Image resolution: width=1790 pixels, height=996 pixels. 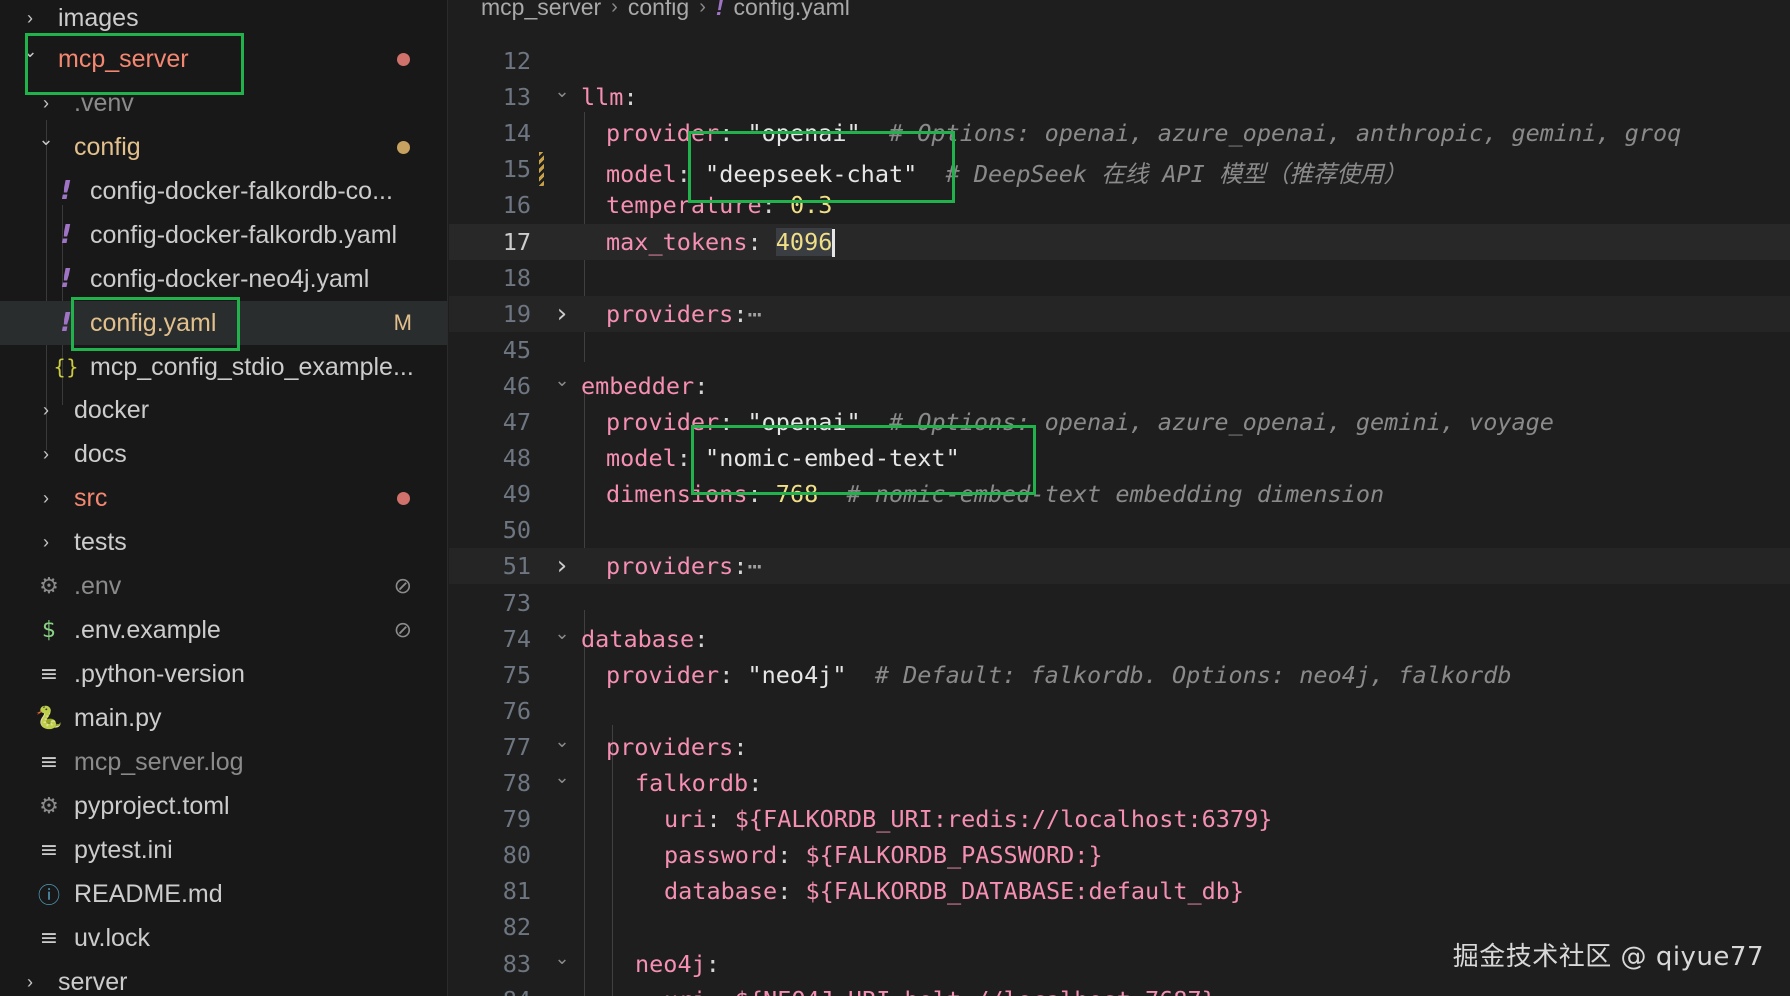 What do you see at coordinates (46, 497) in the screenshot?
I see `chevron-right-icon: ›` at bounding box center [46, 497].